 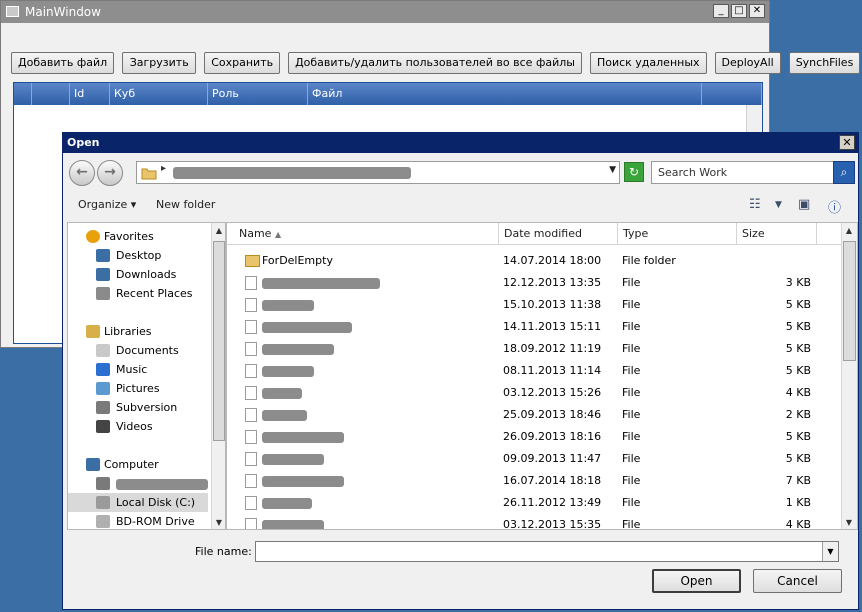 What do you see at coordinates (535, 305) in the screenshot?
I see `file-row: 15.10.2013 11:38 File 5 KB` at bounding box center [535, 305].